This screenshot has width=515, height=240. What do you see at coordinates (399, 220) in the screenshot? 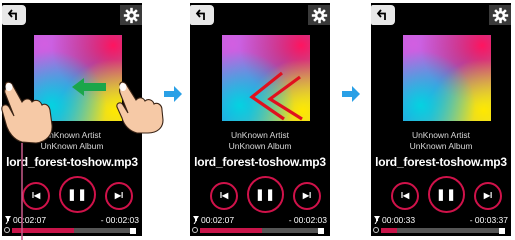
I see `elapsed-time: 00:00:33` at bounding box center [399, 220].